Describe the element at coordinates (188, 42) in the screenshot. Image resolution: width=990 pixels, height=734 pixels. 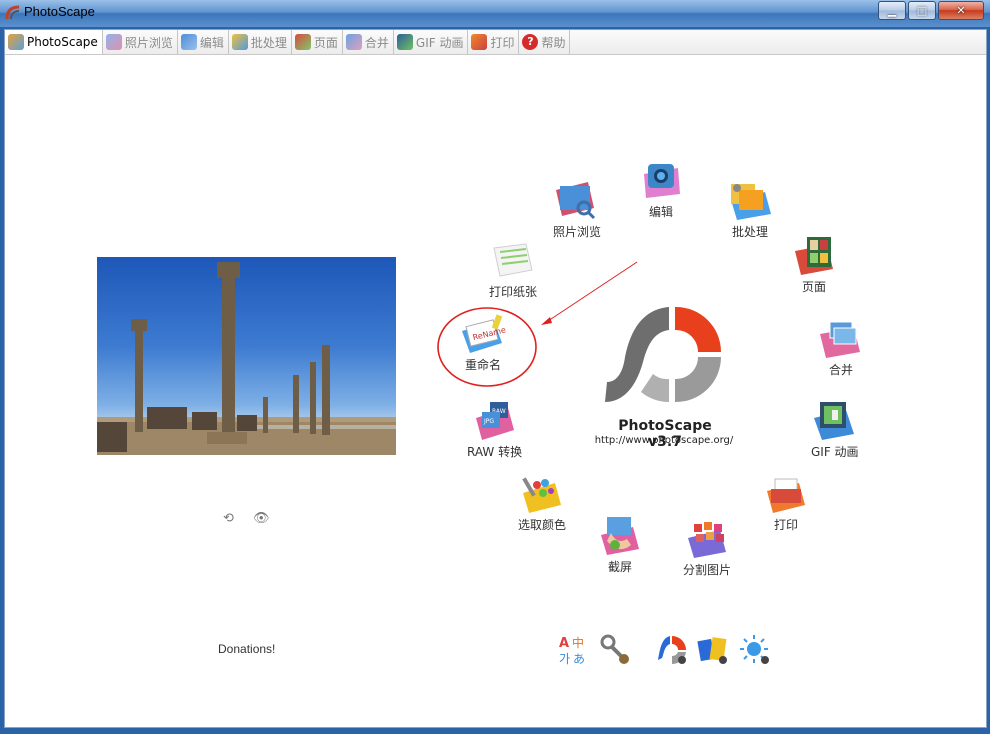
I see `editor-tab-icon` at that location.